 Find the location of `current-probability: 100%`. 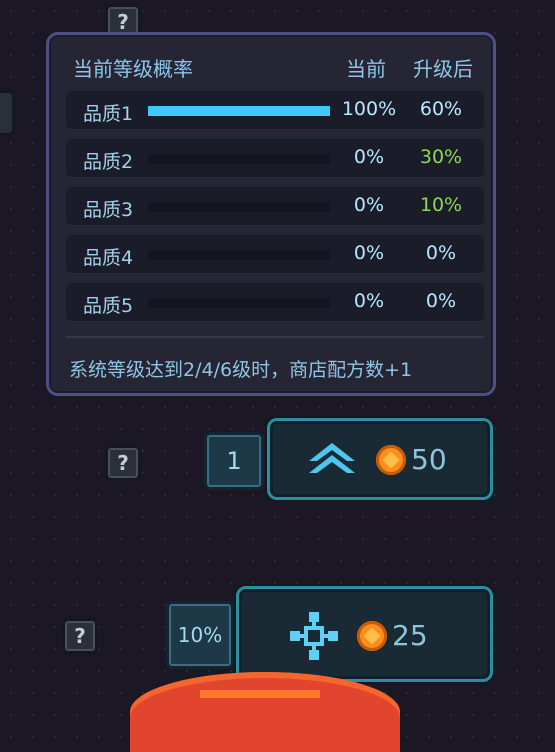

current-probability: 100% is located at coordinates (369, 109).